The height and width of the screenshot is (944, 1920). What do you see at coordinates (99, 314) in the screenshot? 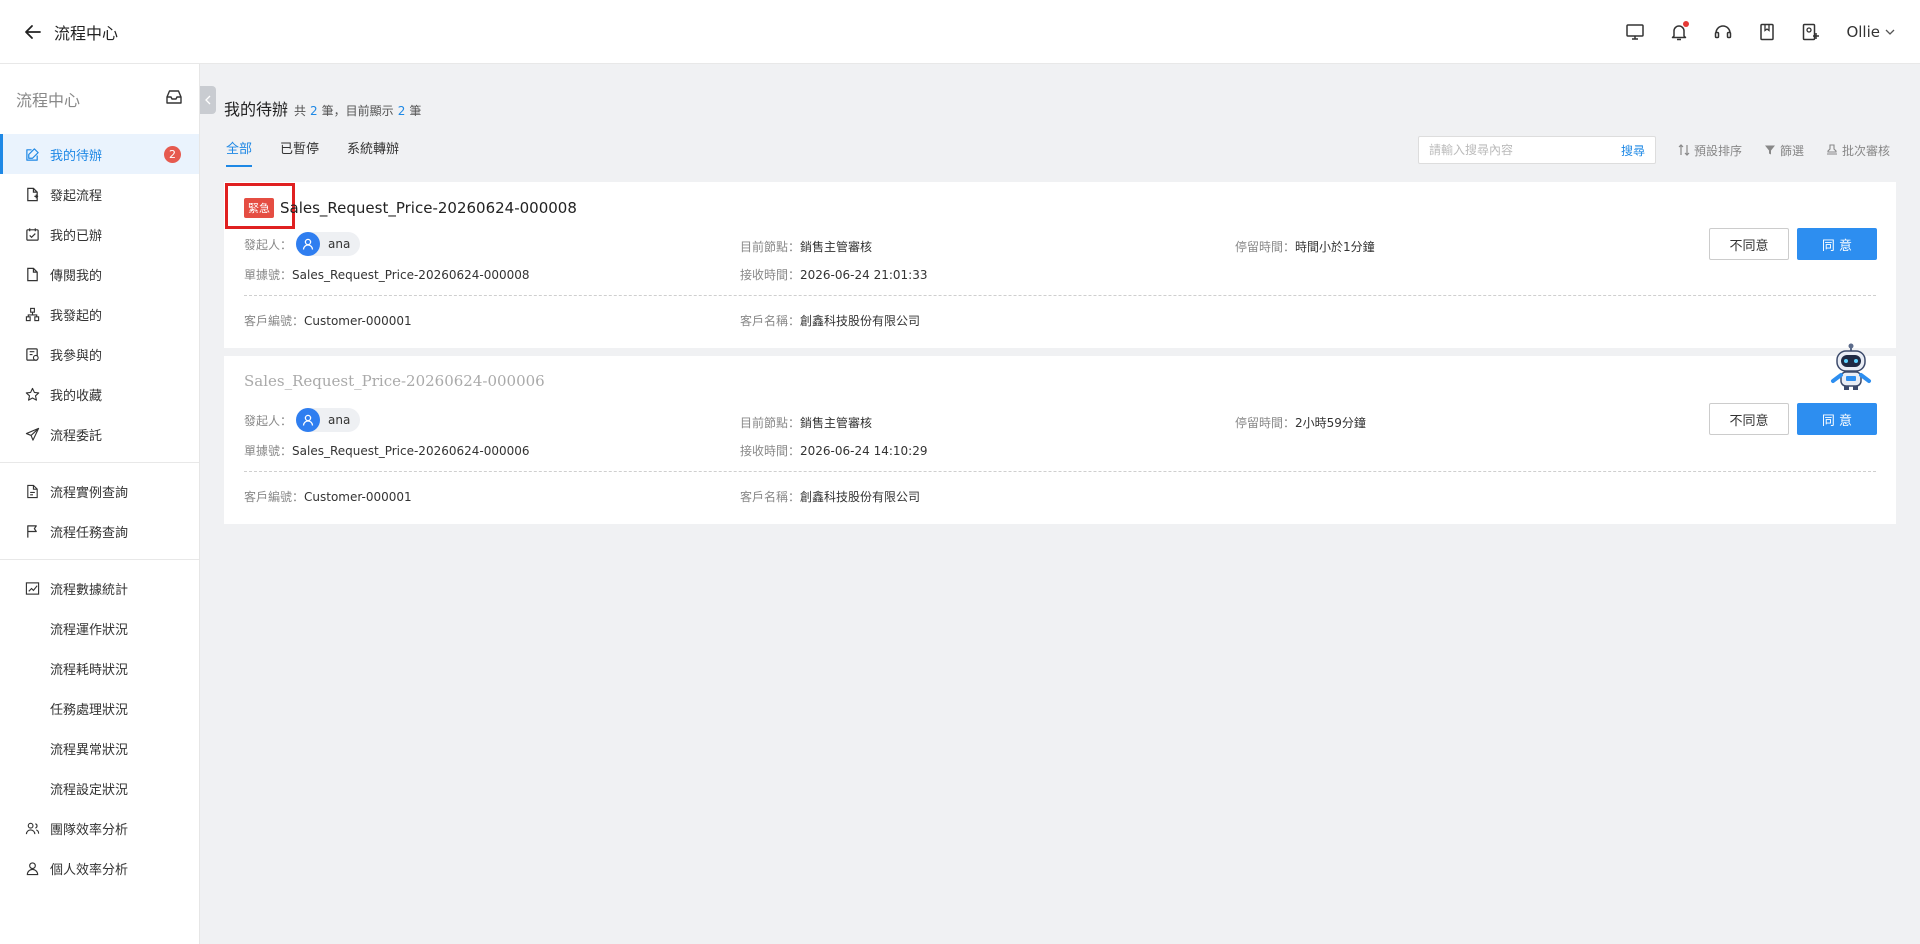
I see `sidebar-item: 我發起的` at bounding box center [99, 314].